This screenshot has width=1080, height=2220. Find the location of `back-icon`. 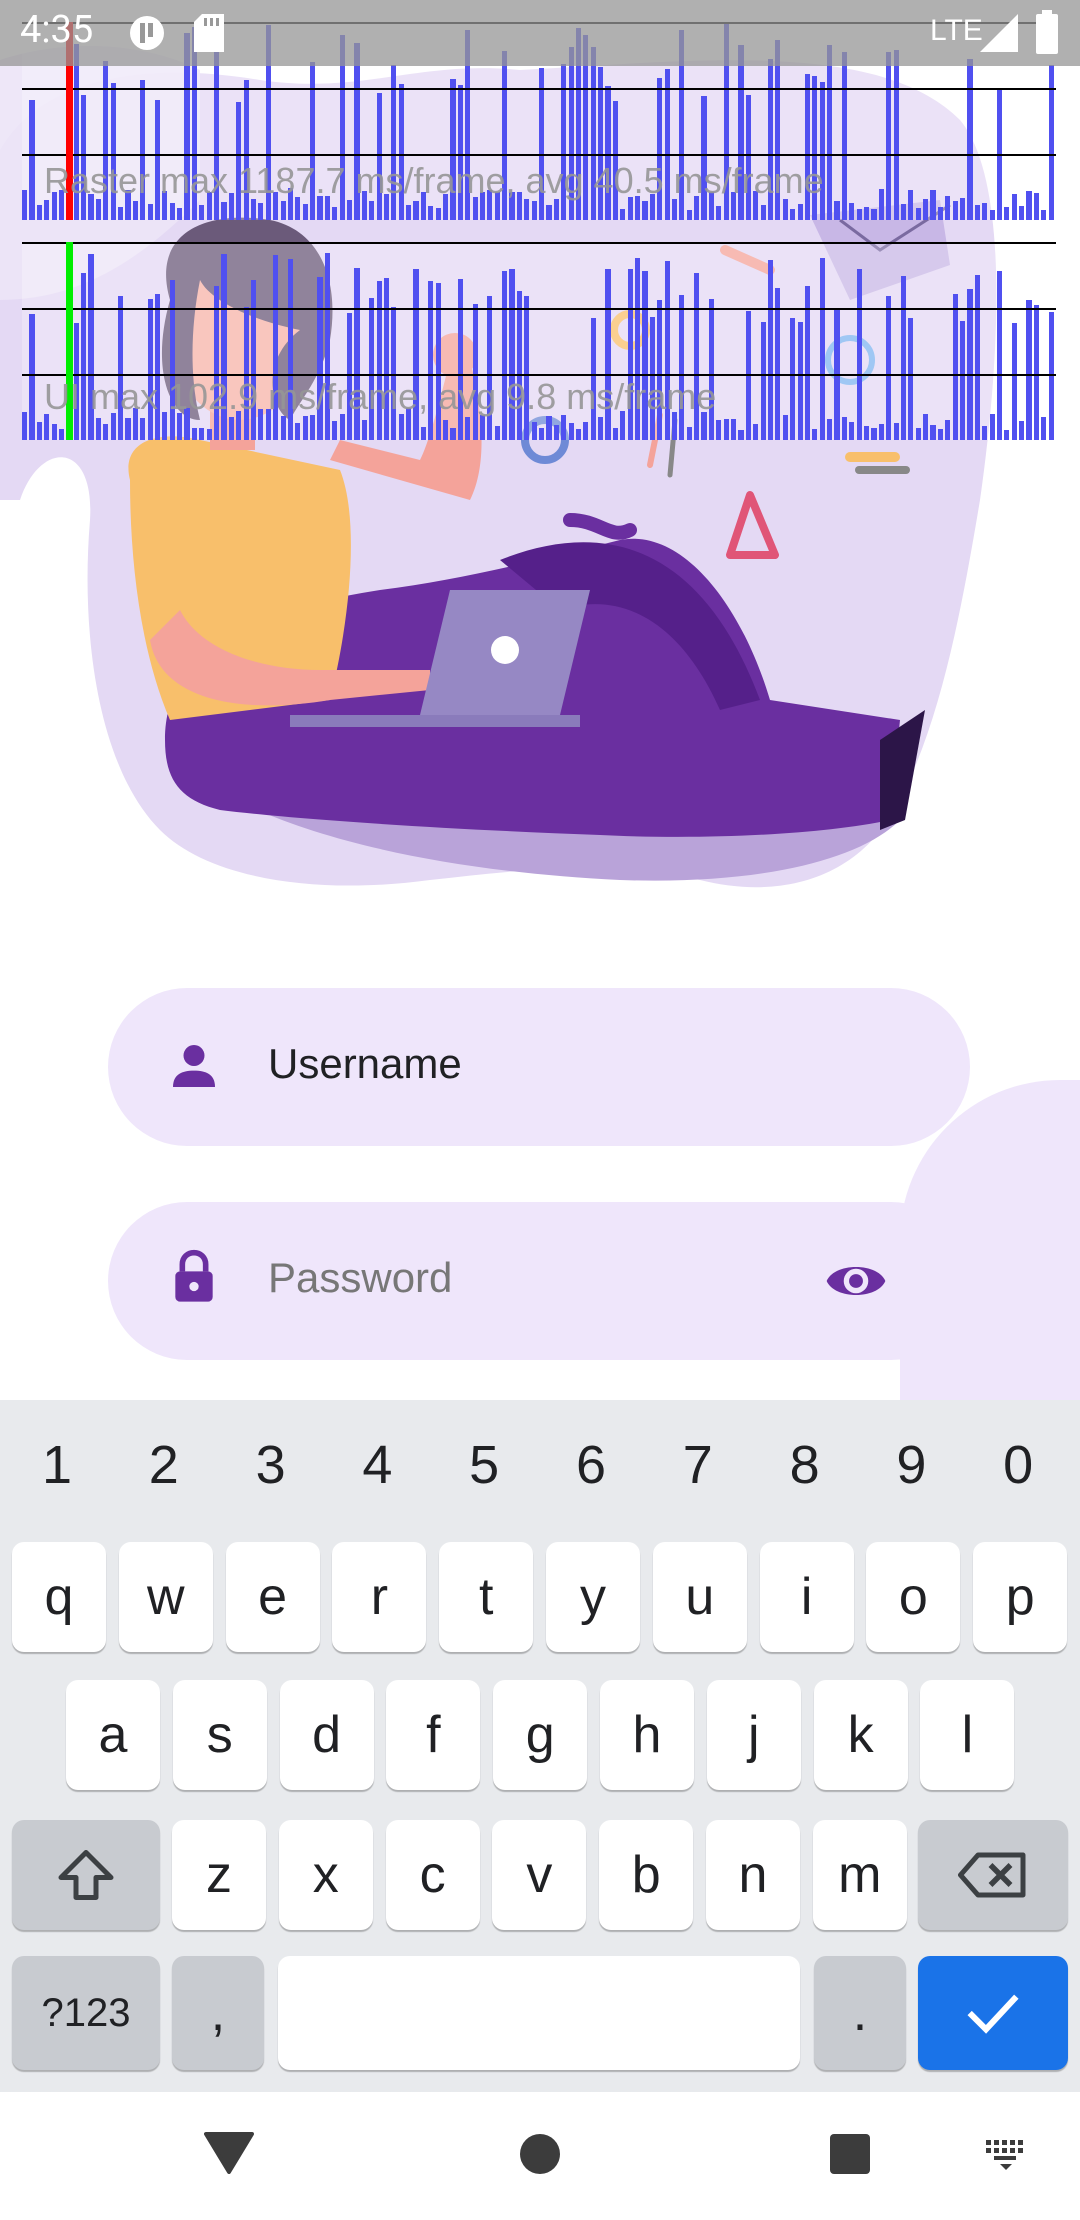

back-icon is located at coordinates (229, 2152).